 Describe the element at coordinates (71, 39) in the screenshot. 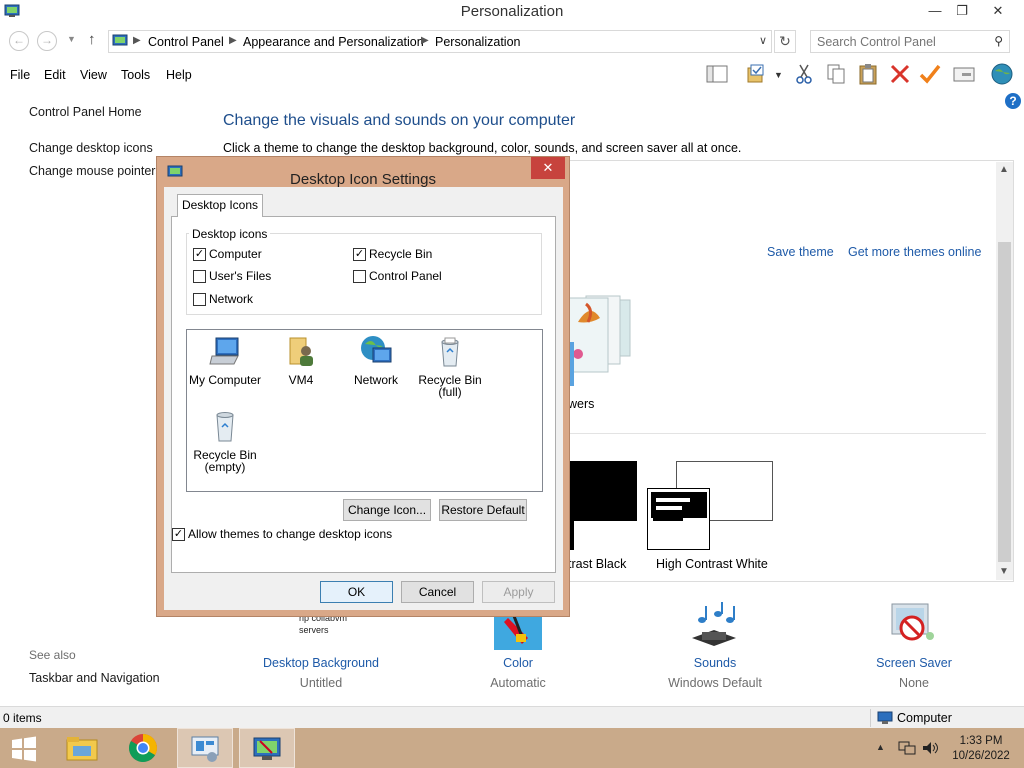

I see `recent-locations-button: ▼` at that location.